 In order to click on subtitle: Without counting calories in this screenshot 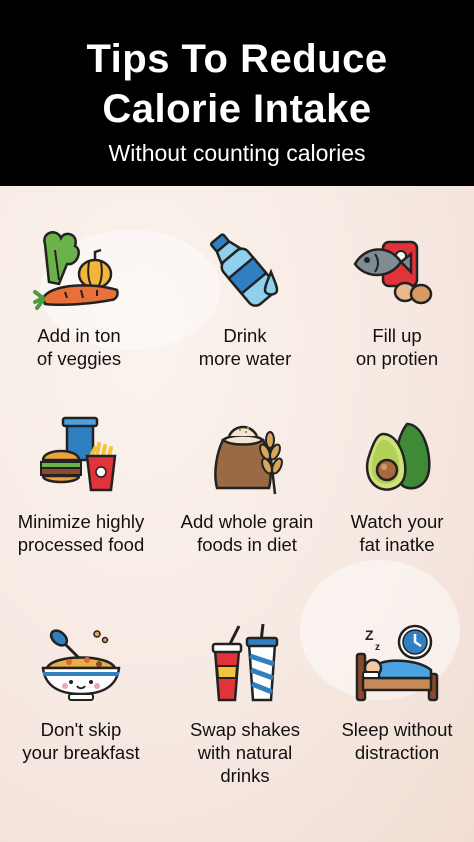, I will do `click(237, 153)`.